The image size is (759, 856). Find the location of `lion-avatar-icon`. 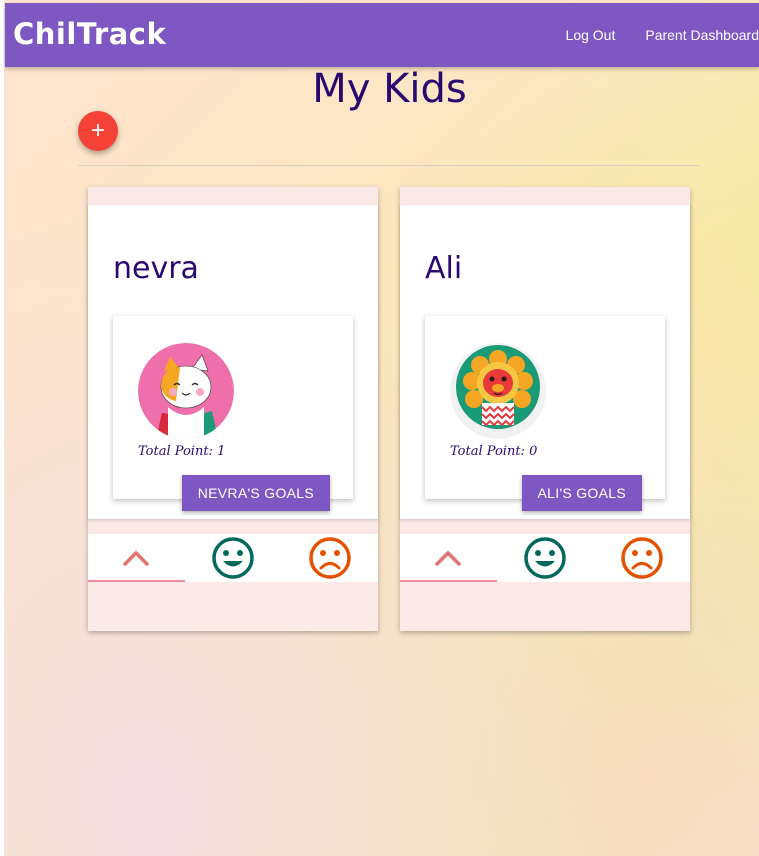

lion-avatar-icon is located at coordinates (498, 391).